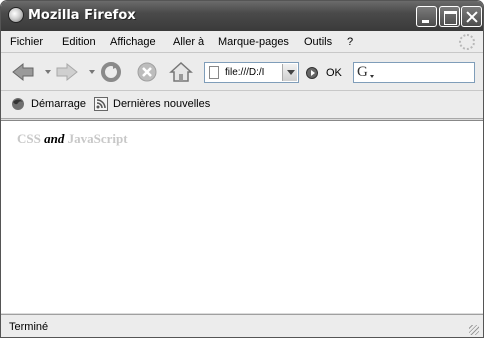 This screenshot has width=484, height=338. Describe the element at coordinates (318, 42) in the screenshot. I see `menu-outils: Outils` at that location.